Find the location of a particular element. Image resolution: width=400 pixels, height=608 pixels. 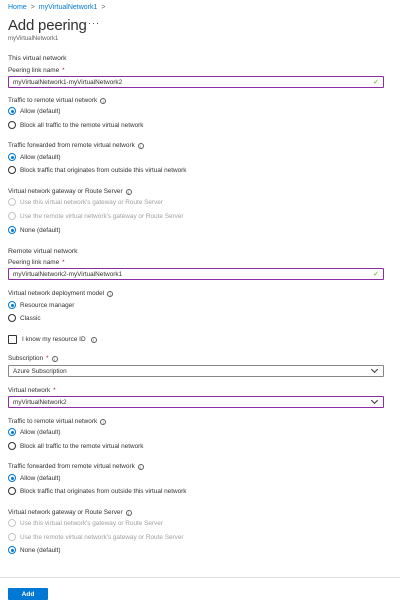

this-gateway-label: Virtual network gateway or Route Server i is located at coordinates (70, 191).